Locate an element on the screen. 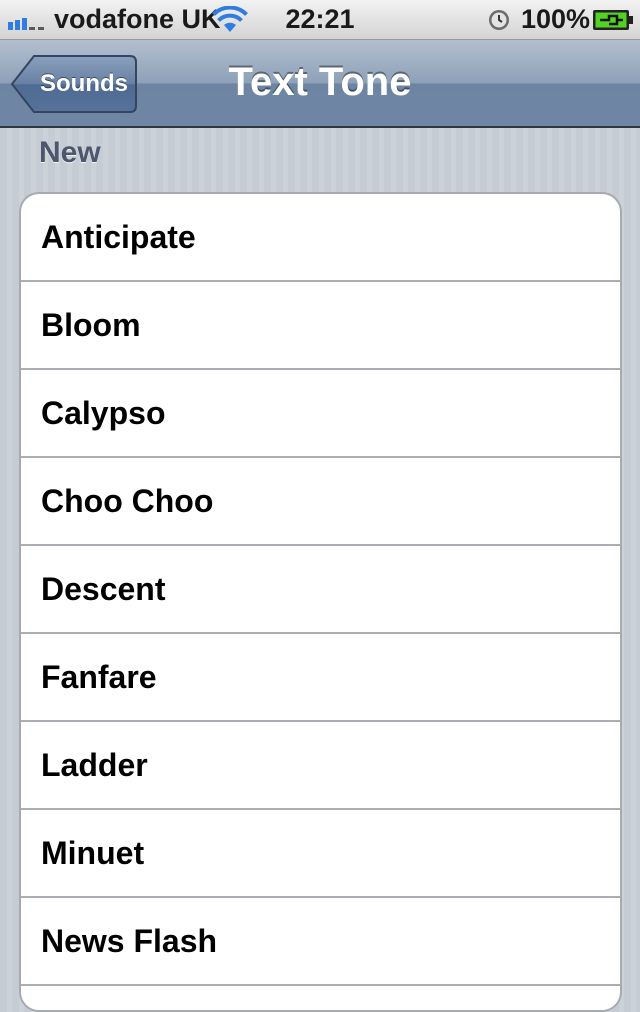 The width and height of the screenshot is (640, 1012). tone-row-choo-choo: Choo Choo is located at coordinates (320, 502).